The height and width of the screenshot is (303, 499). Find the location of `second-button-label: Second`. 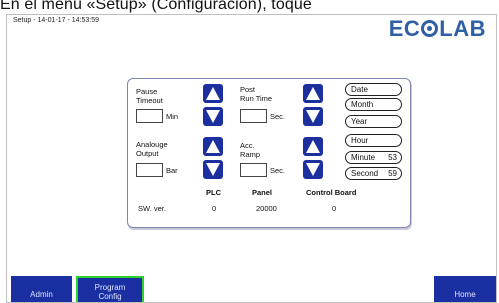

second-button-label: Second is located at coordinates (365, 173).